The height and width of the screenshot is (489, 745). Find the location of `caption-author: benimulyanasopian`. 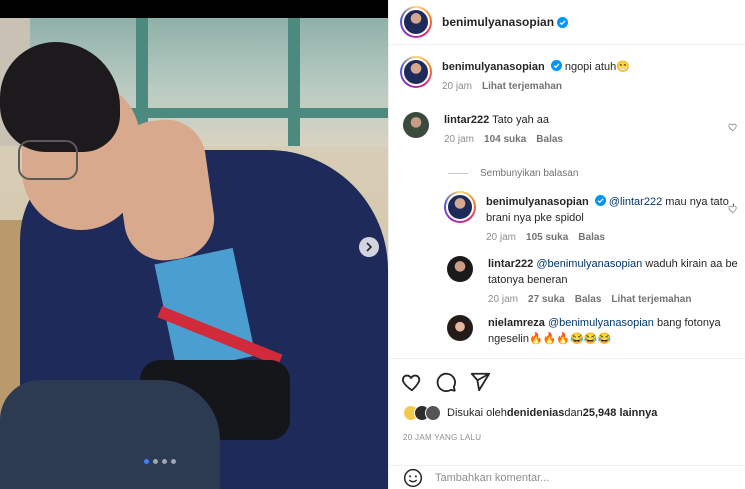

caption-author: benimulyanasopian is located at coordinates (493, 67).